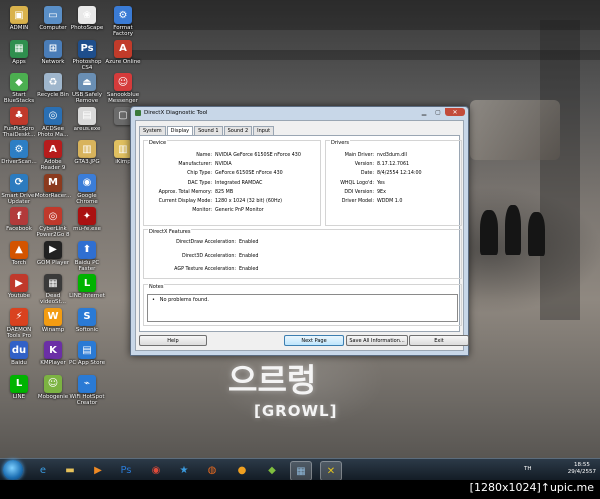 The height and width of the screenshot is (499, 600). I want to click on device-key: Approx. Total Memory:, so click(185, 192).